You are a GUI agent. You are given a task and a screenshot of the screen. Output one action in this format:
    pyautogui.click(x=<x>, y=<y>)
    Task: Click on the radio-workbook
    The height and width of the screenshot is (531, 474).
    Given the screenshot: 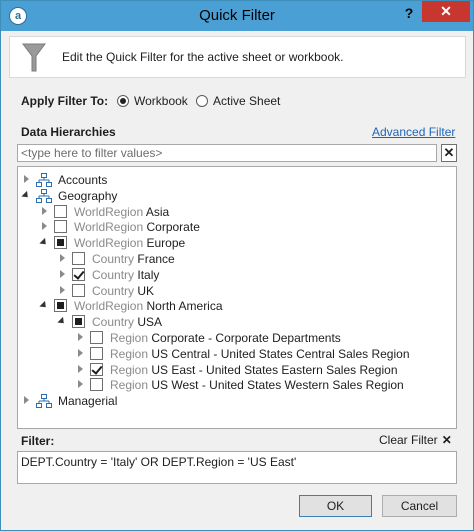 What is the action you would take?
    pyautogui.click(x=123, y=101)
    